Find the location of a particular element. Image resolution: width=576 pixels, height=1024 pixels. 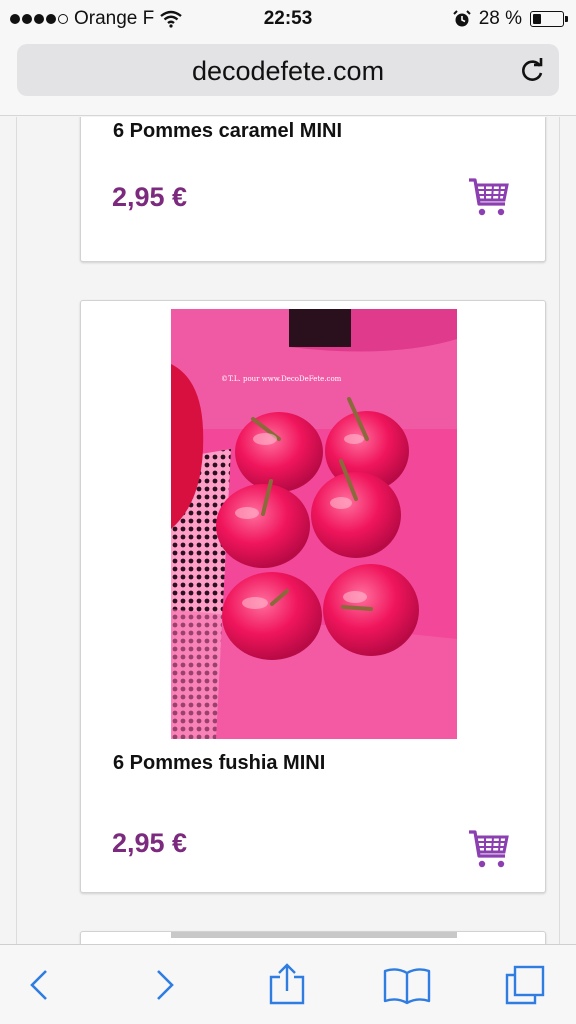

browser-address-bar: decodefete.com is located at coordinates (288, 77).